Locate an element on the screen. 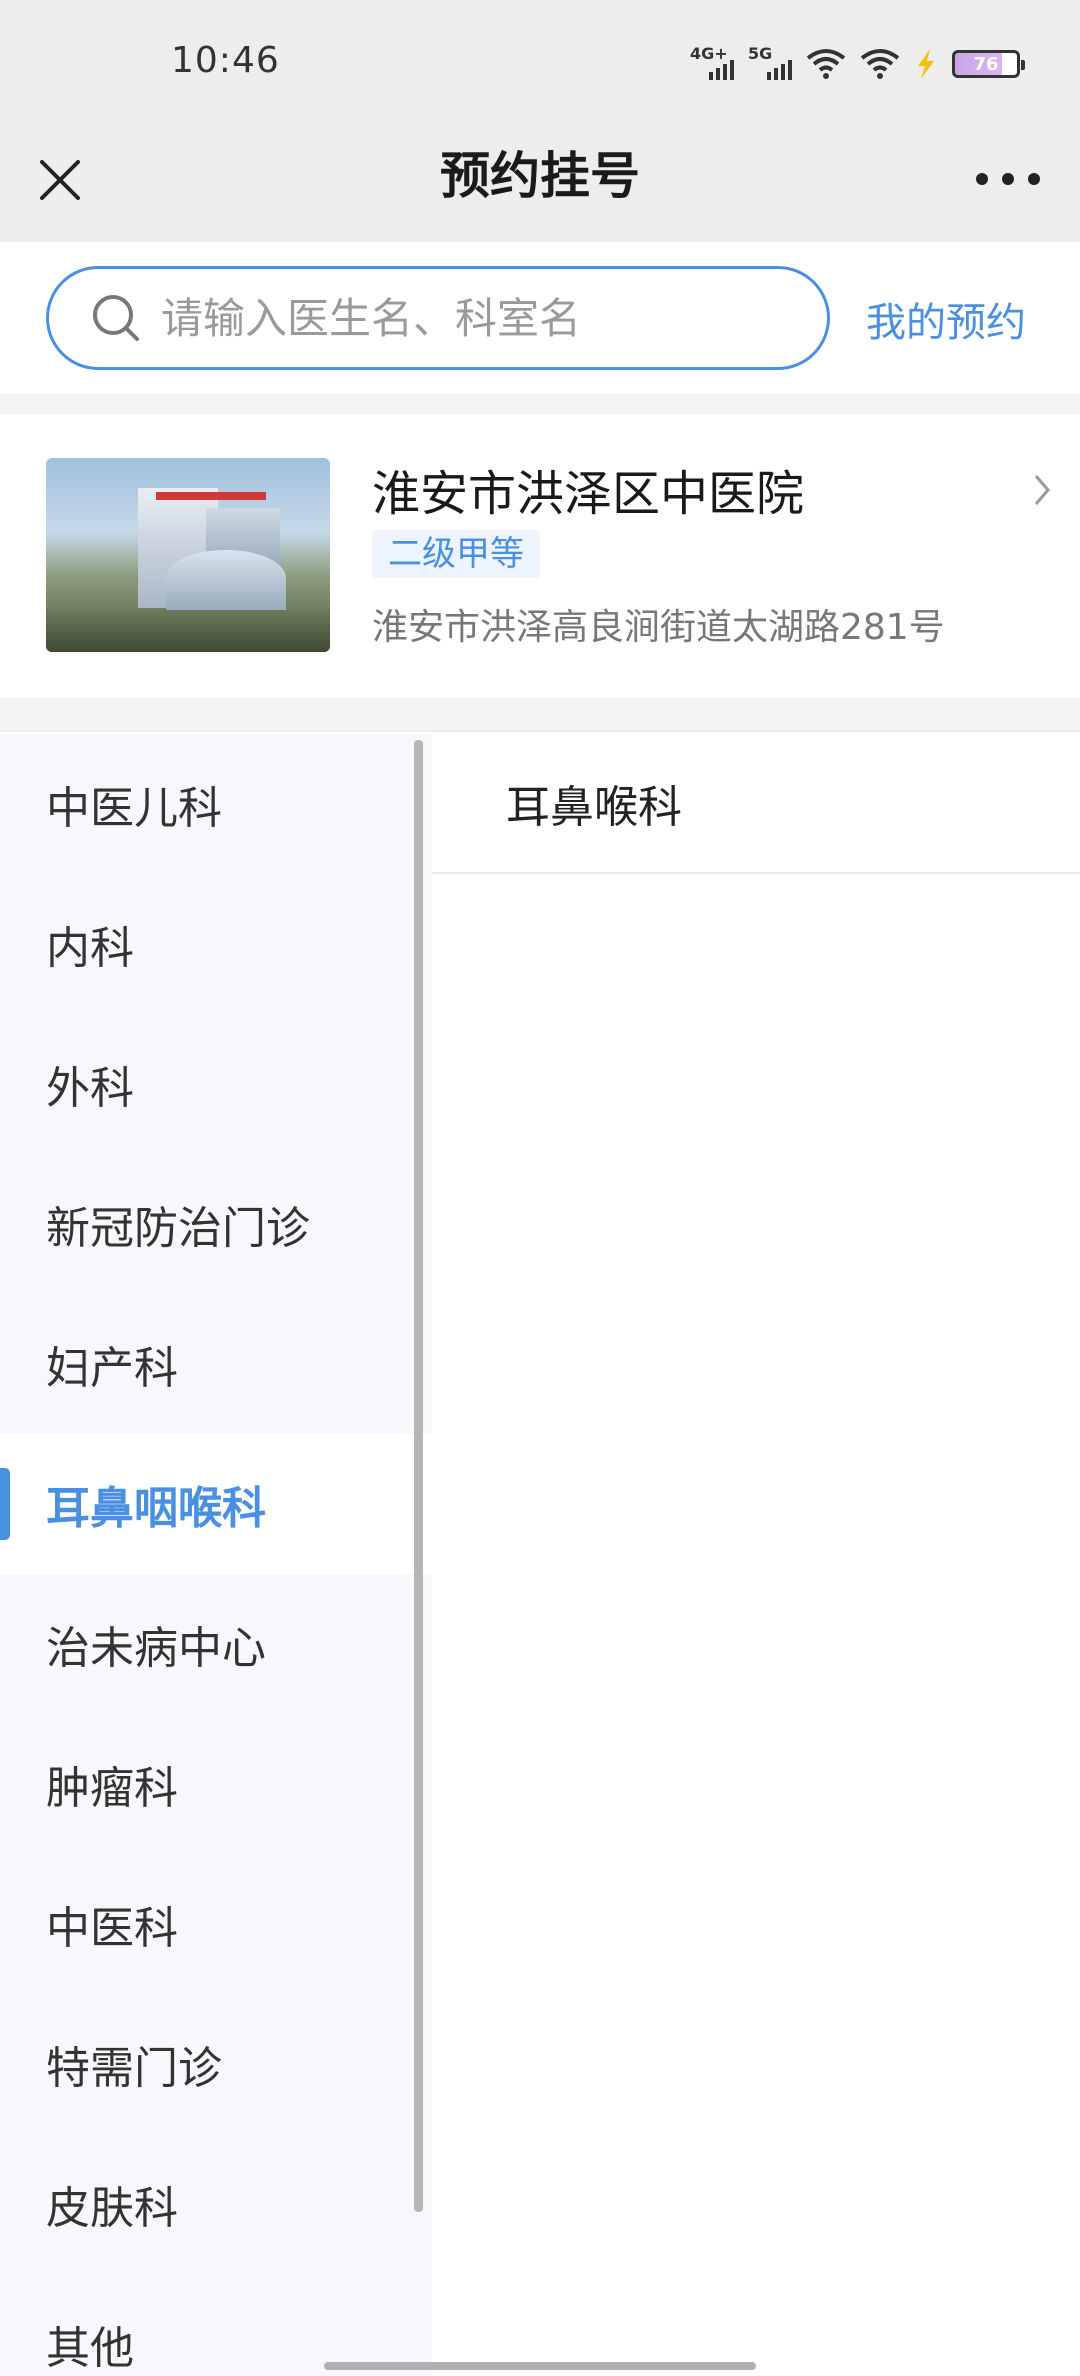 The width and height of the screenshot is (1080, 2376). dept-label: 外科 is located at coordinates (90, 1088).